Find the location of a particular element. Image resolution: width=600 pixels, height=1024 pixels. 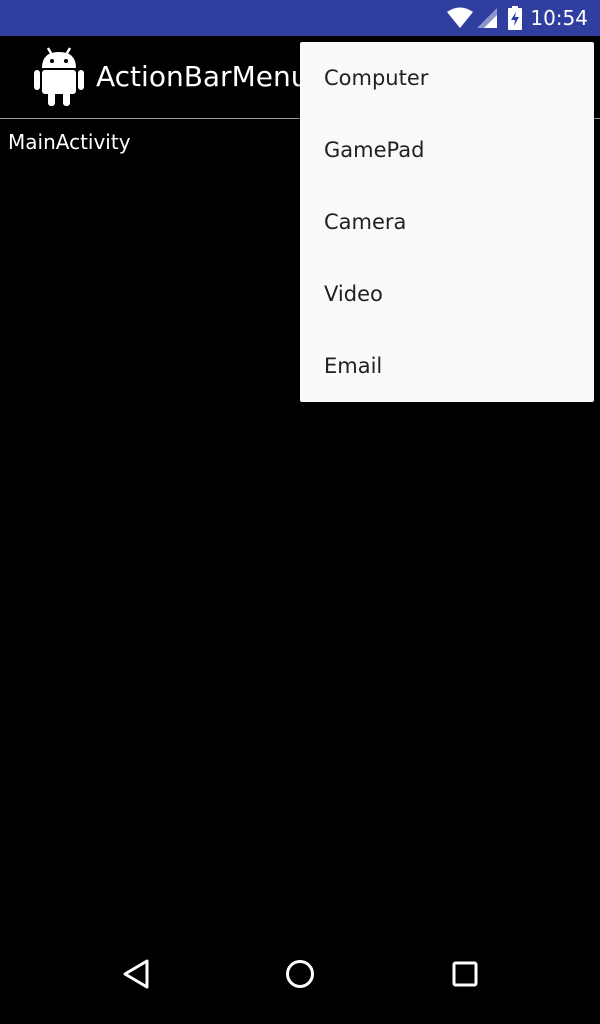

cell-signal-icon is located at coordinates (487, 18).